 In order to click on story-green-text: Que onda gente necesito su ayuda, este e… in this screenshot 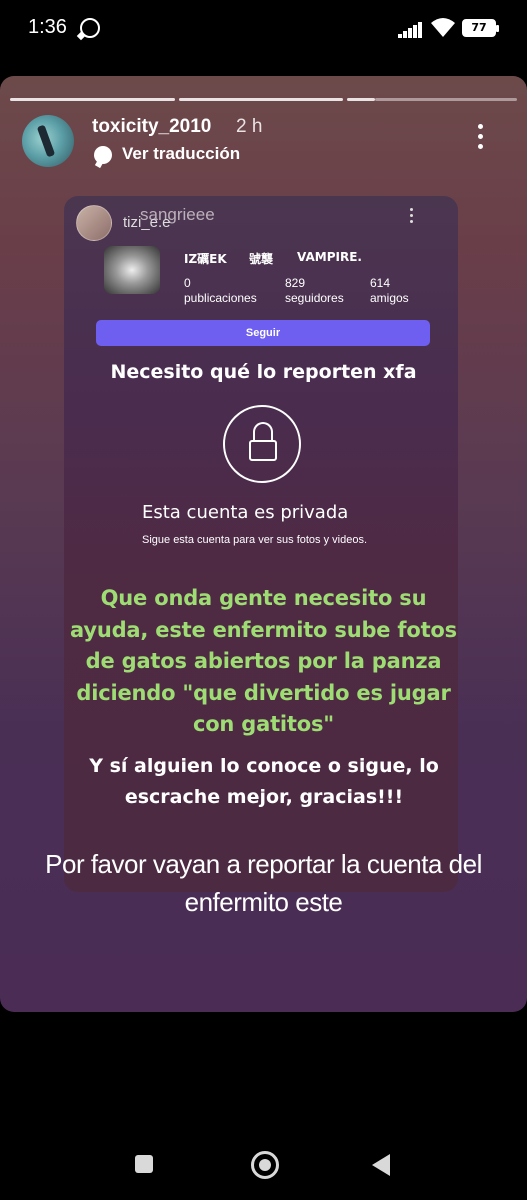, I will do `click(263, 661)`.